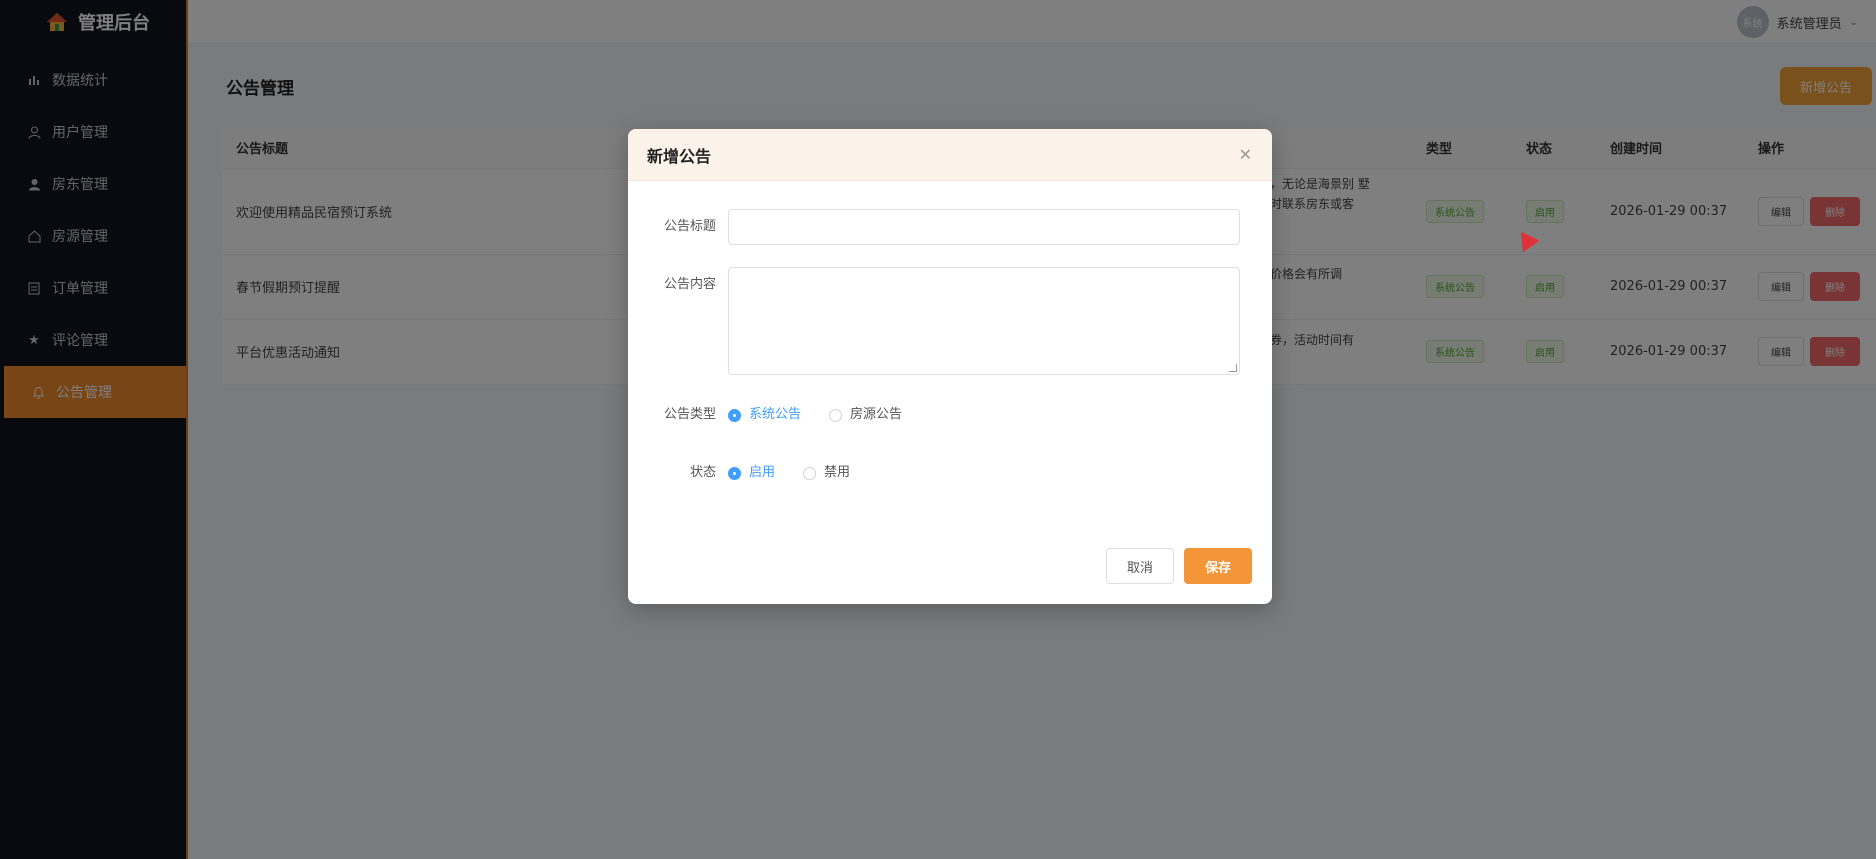  I want to click on title-field-label: 公告标题, so click(689, 226).